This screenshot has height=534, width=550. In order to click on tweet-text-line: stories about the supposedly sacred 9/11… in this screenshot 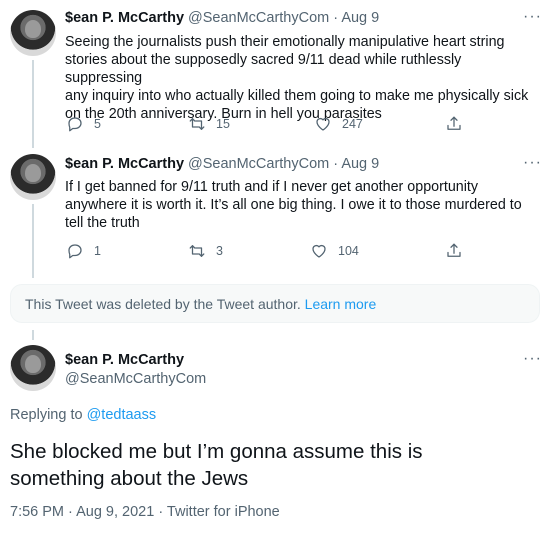, I will do `click(263, 69)`.